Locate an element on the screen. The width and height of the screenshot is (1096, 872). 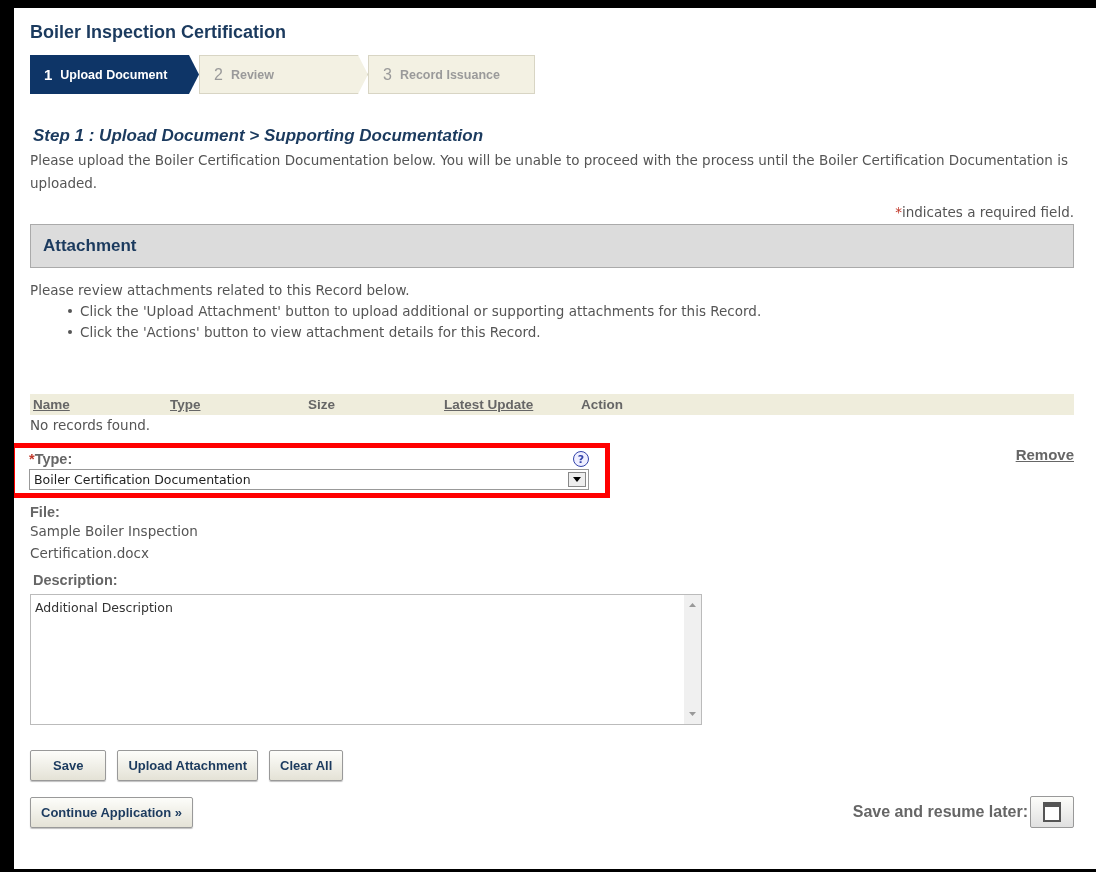
file-name: Sample Boiler Inspection Certification.docx is located at coordinates (114, 542).